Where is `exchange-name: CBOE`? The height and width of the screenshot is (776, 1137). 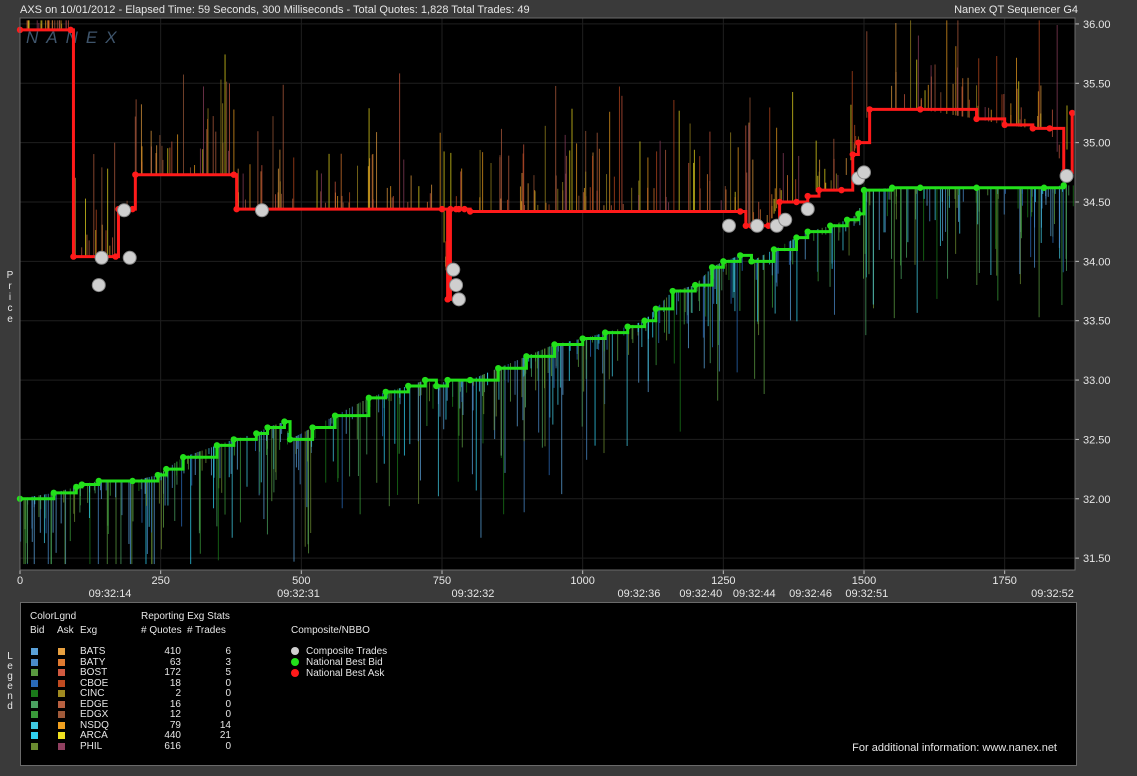
exchange-name: CBOE is located at coordinates (94, 683).